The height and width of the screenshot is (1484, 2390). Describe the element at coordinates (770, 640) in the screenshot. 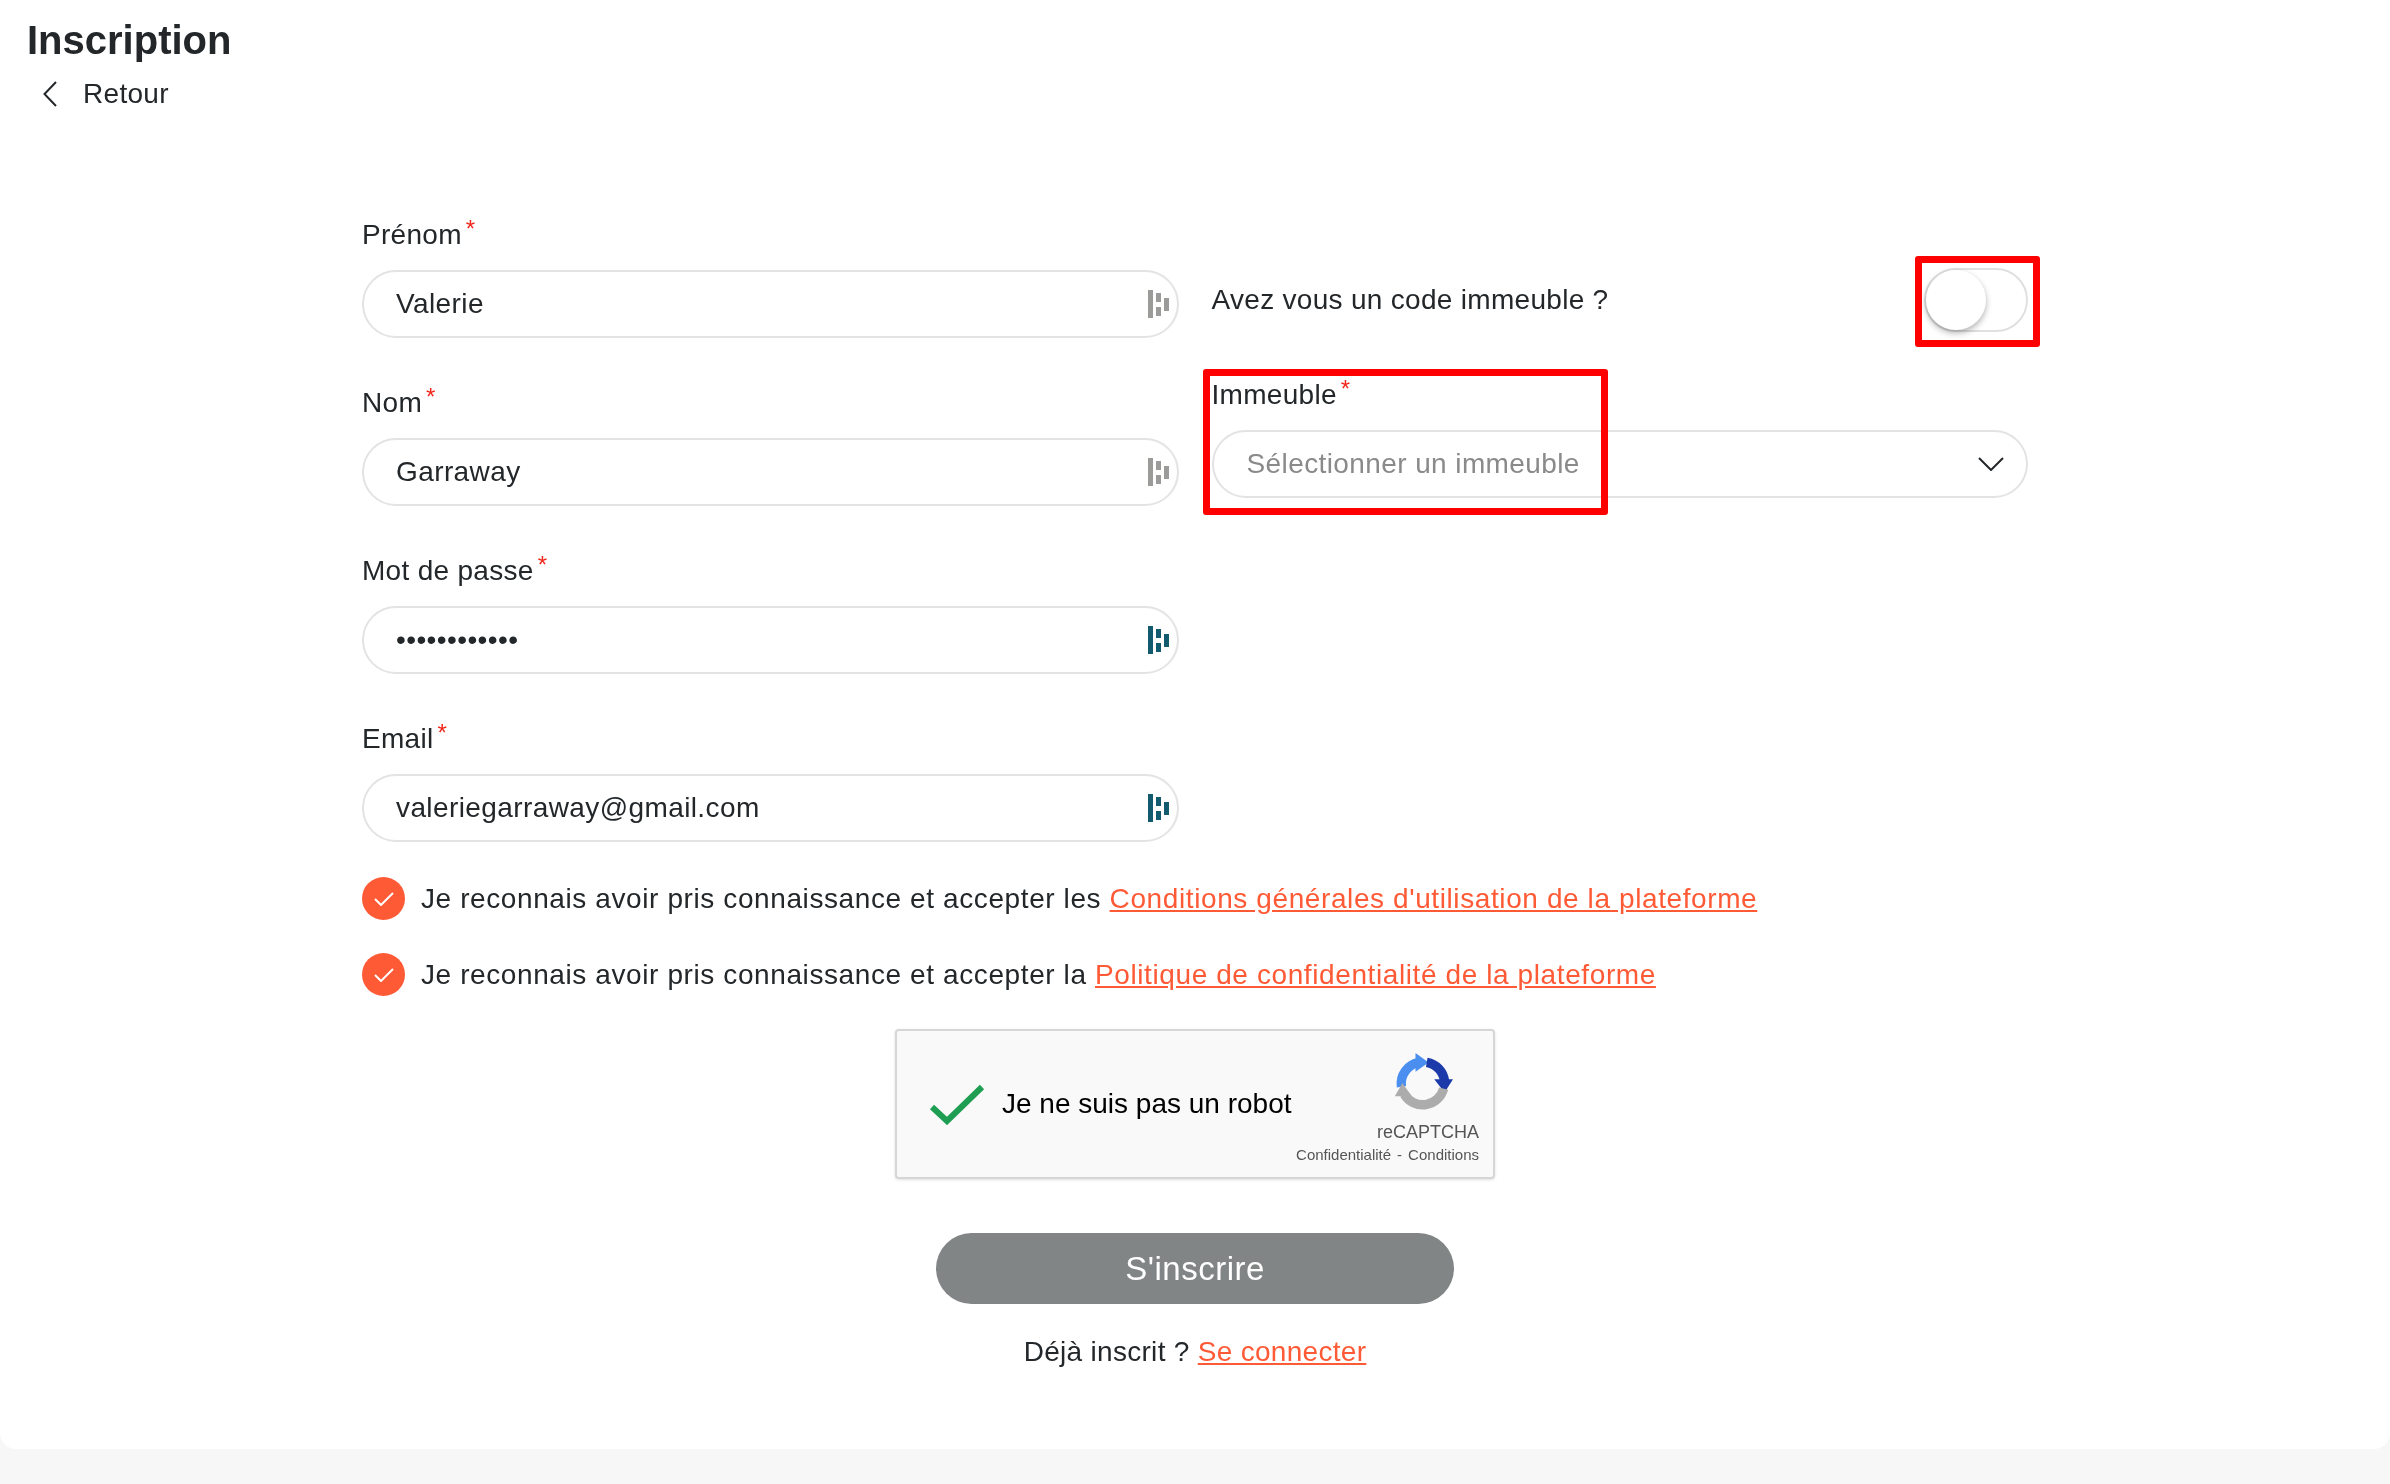

I see `input-field: ••••••••••••` at that location.